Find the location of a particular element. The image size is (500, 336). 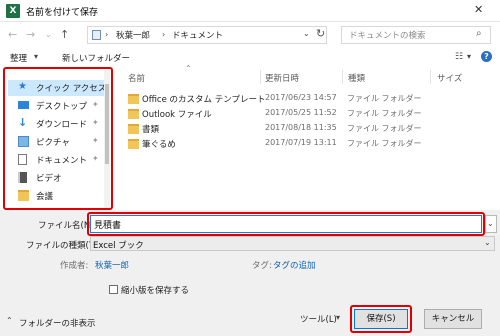

view-dropdown-icon: ▾ is located at coordinates (469, 56).